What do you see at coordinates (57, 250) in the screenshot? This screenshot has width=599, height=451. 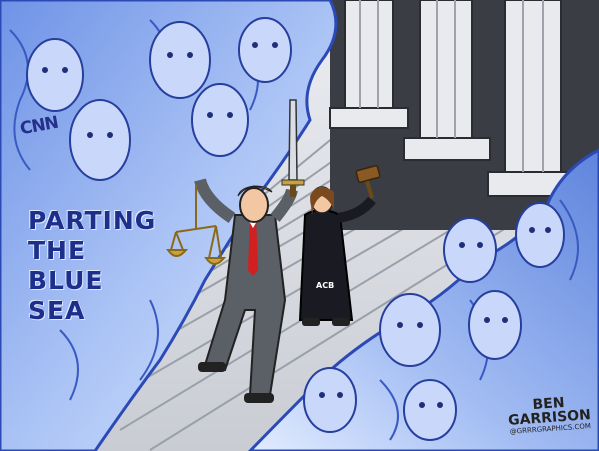 I see `caption-line: THE` at bounding box center [57, 250].